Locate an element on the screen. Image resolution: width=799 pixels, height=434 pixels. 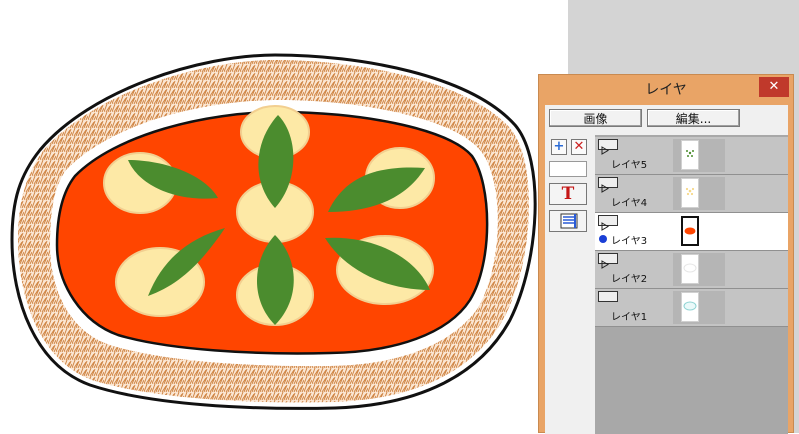
layer-row-4: レイヤ4 is located at coordinates (691, 194).